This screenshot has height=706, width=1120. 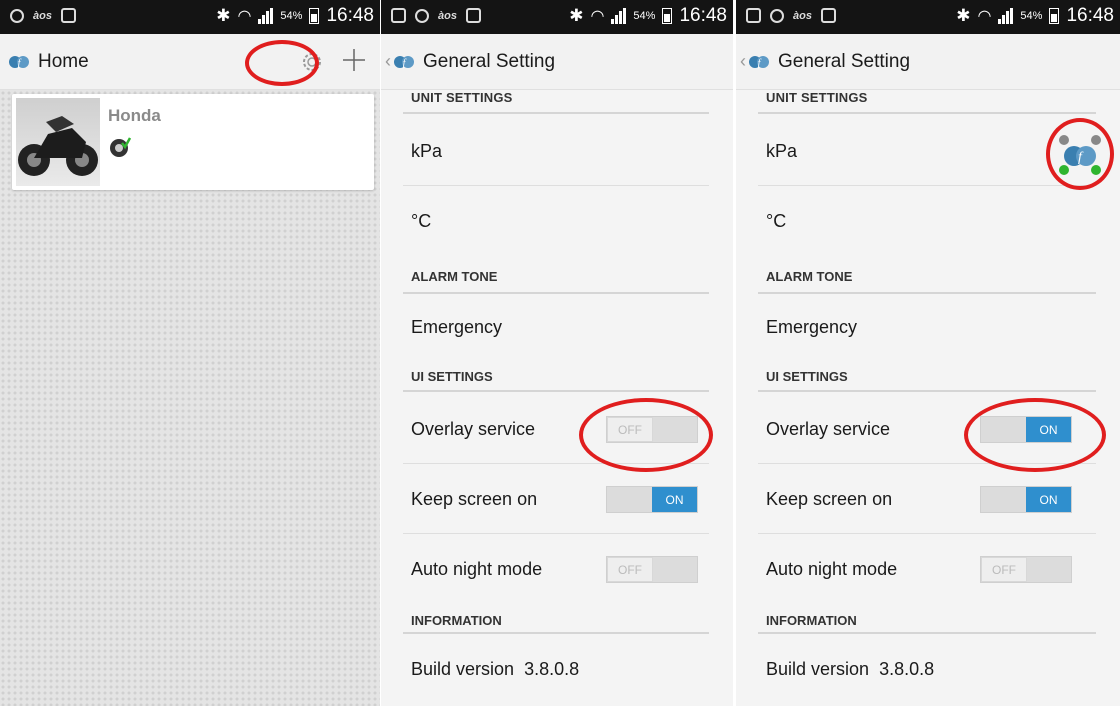 I want to click on vehicle-card: Honda, so click(x=193, y=142).